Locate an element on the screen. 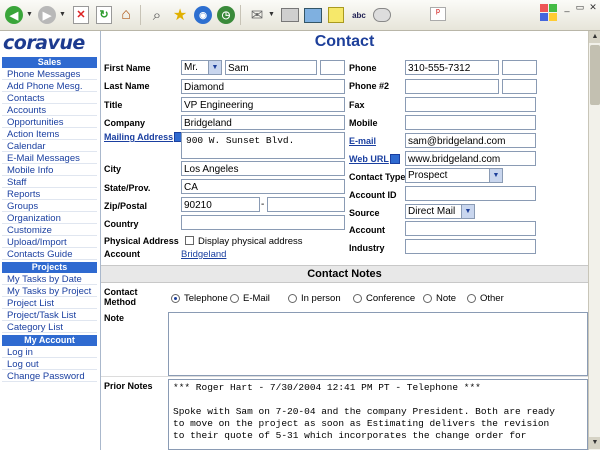 The image size is (600, 450). spell-check-icon: abc is located at coordinates (359, 15).